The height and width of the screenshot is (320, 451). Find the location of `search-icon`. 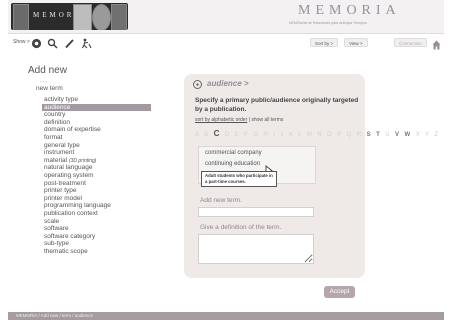

search-icon is located at coordinates (52, 43).